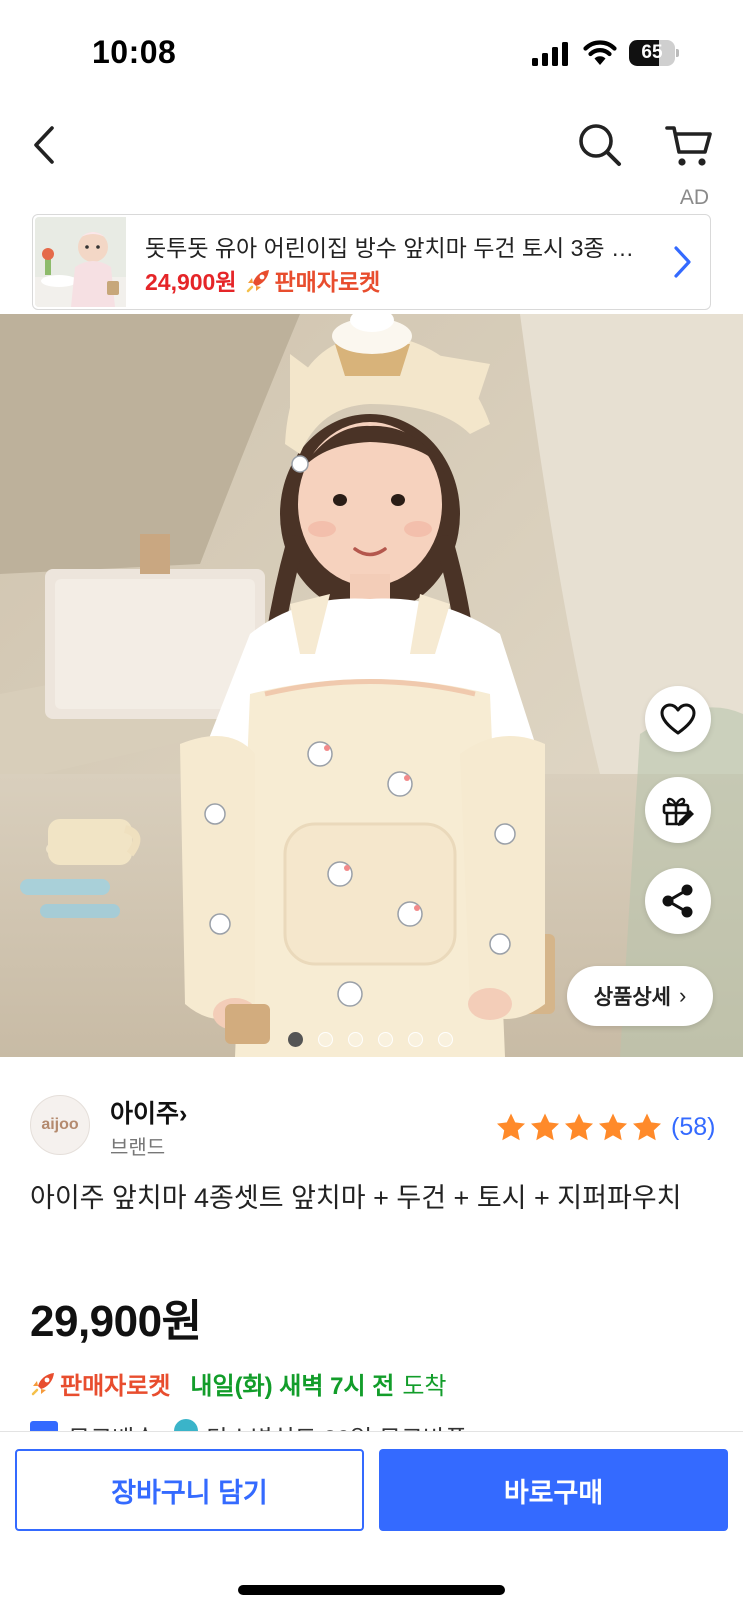  I want to click on status-time: 10:08, so click(134, 52).